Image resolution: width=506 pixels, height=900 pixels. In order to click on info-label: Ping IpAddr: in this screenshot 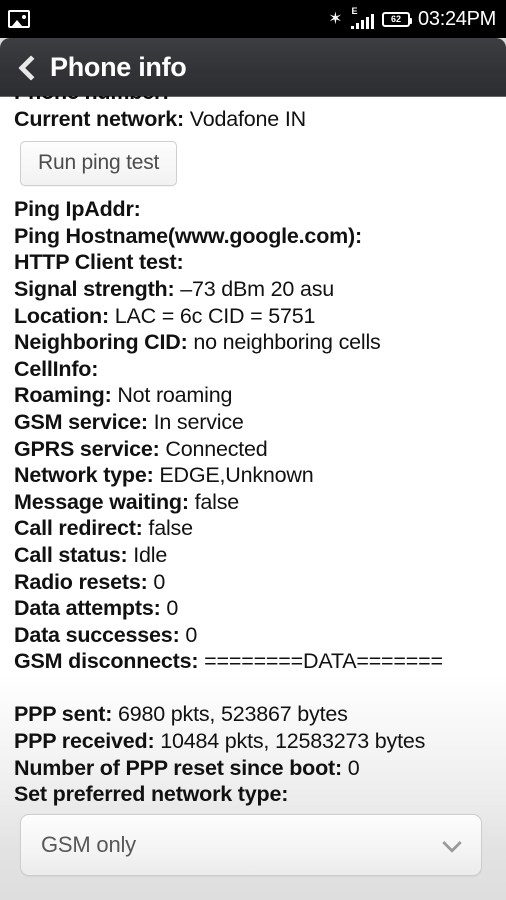, I will do `click(77, 209)`.